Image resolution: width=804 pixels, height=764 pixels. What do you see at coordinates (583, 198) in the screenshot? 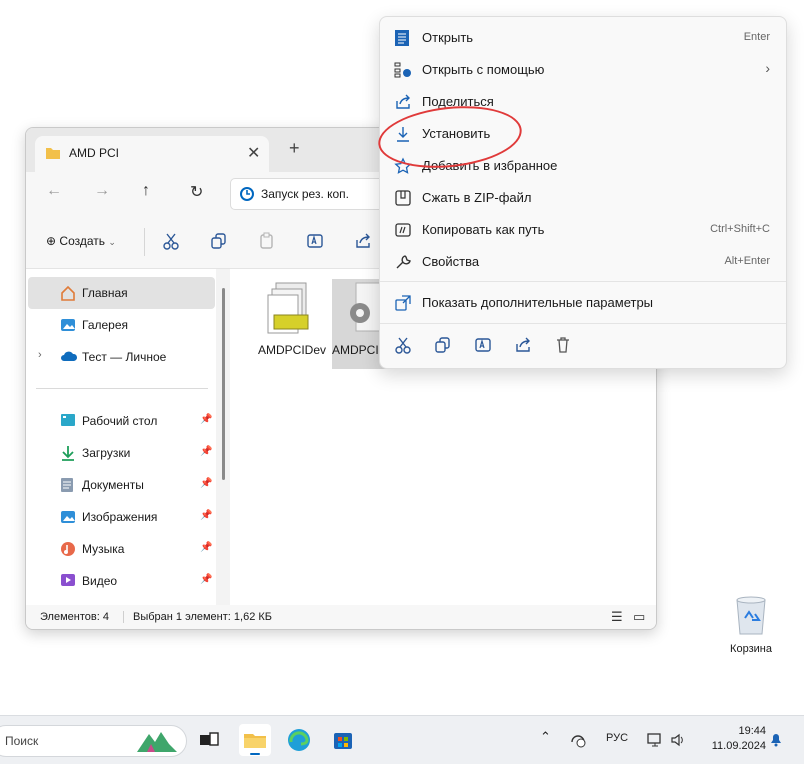
I see `menu-item-compress-zip: Сжать в ZIP-файл` at bounding box center [583, 198].